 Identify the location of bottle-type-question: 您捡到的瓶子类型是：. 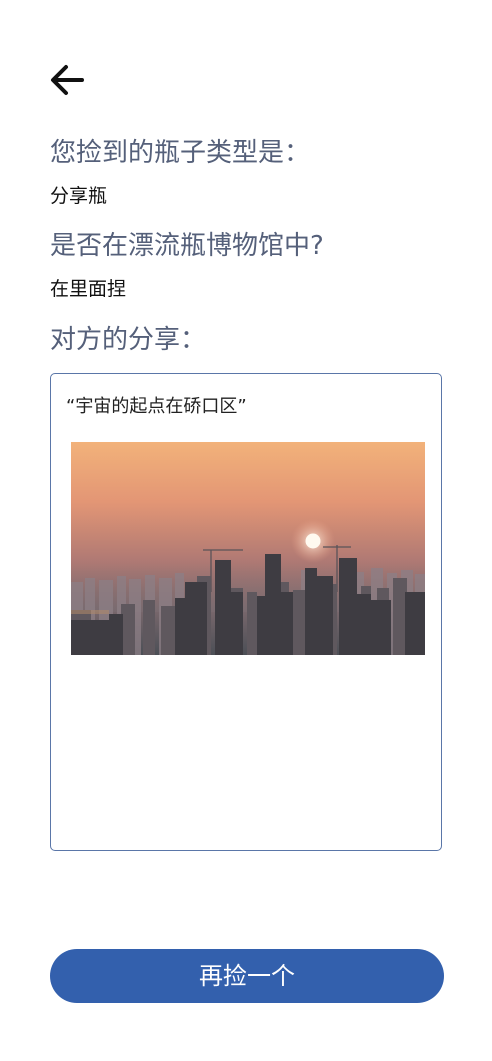
(180, 153).